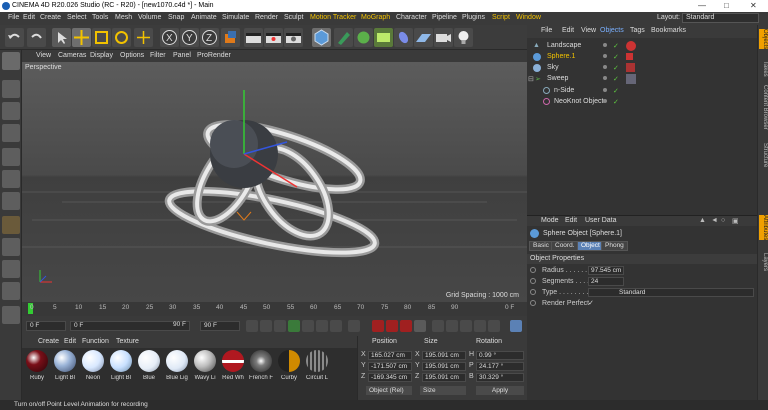 Image resolution: width=768 pixels, height=410 pixels. Describe the element at coordinates (36, 37) in the screenshot. I see `redo-icon` at that location.